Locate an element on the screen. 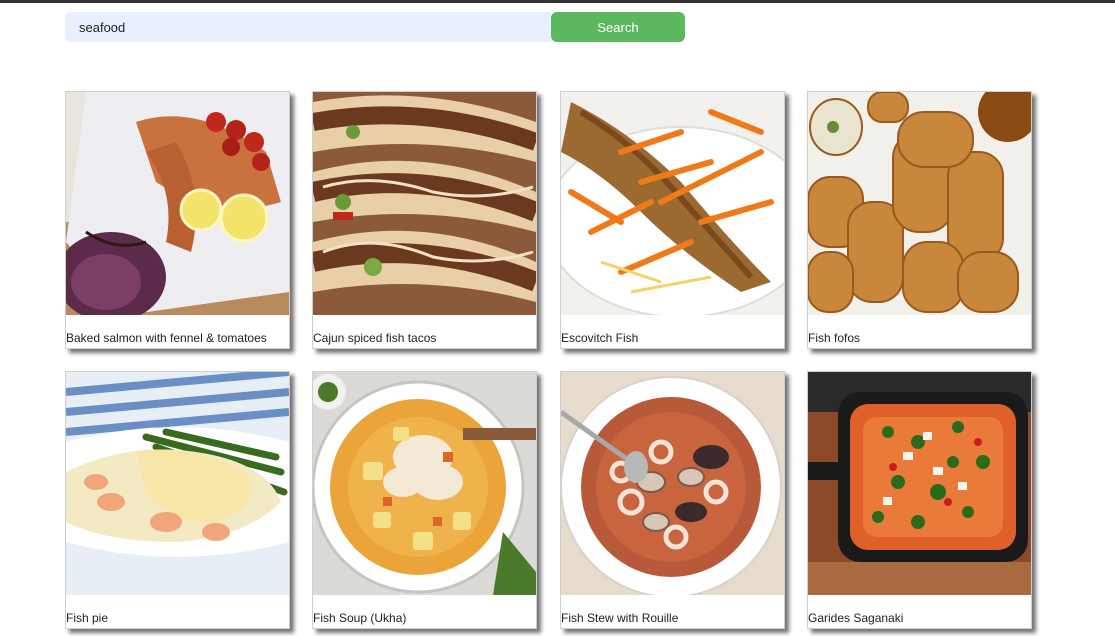  recipe-card: Fish fofos is located at coordinates (919, 220).